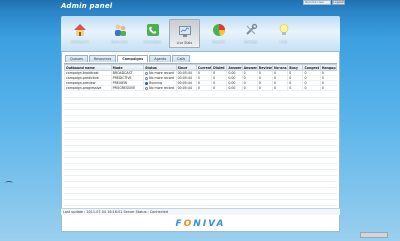 The height and width of the screenshot is (241, 400). Describe the element at coordinates (234, 88) in the screenshot. I see `cell-answer: 0.00` at that location.